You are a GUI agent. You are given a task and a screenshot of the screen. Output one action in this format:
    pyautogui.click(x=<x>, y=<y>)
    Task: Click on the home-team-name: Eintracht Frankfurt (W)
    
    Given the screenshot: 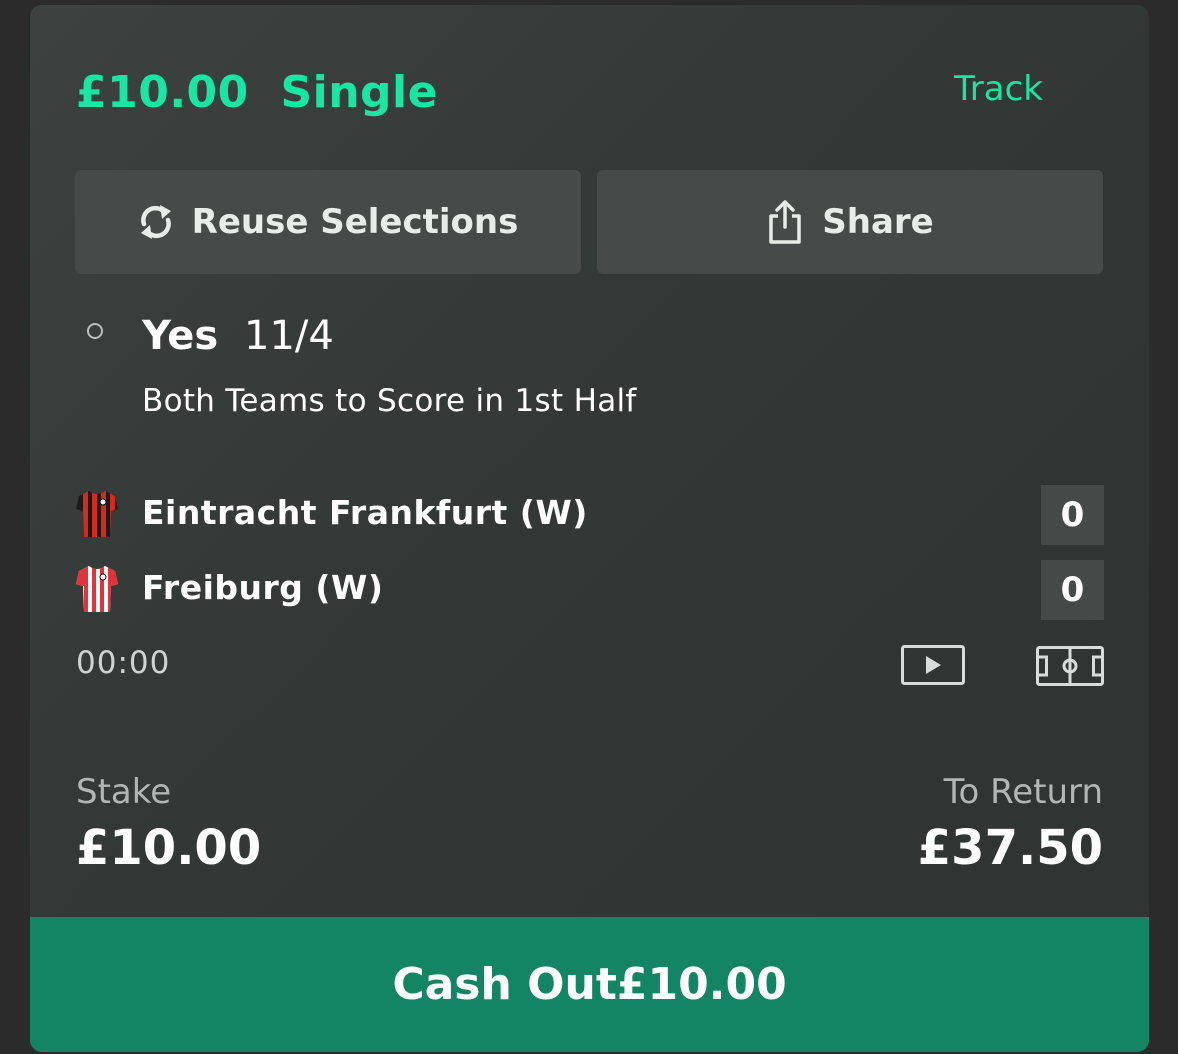 What is the action you would take?
    pyautogui.click(x=365, y=512)
    